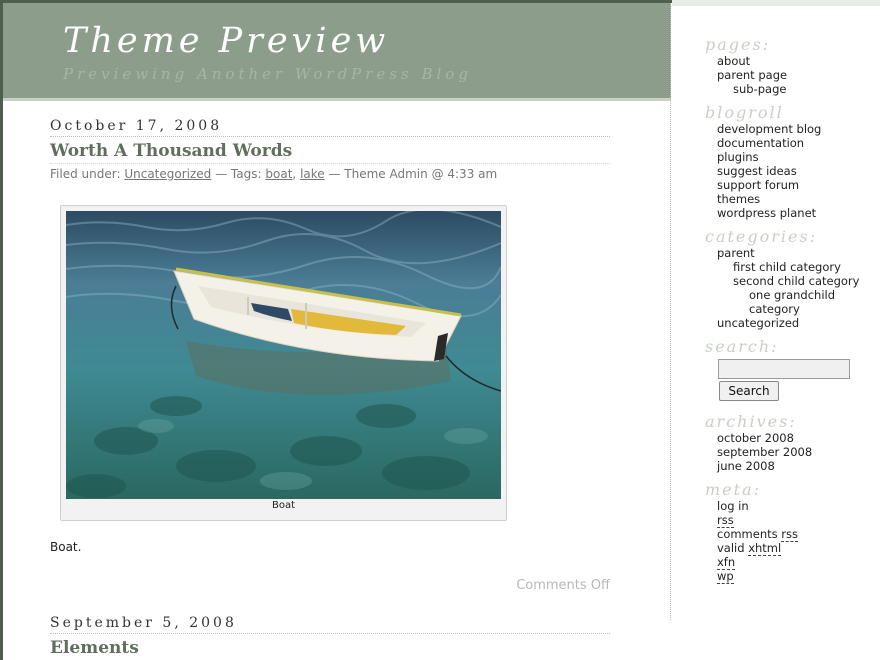  I want to click on category-link: one grandchild, so click(791, 295).